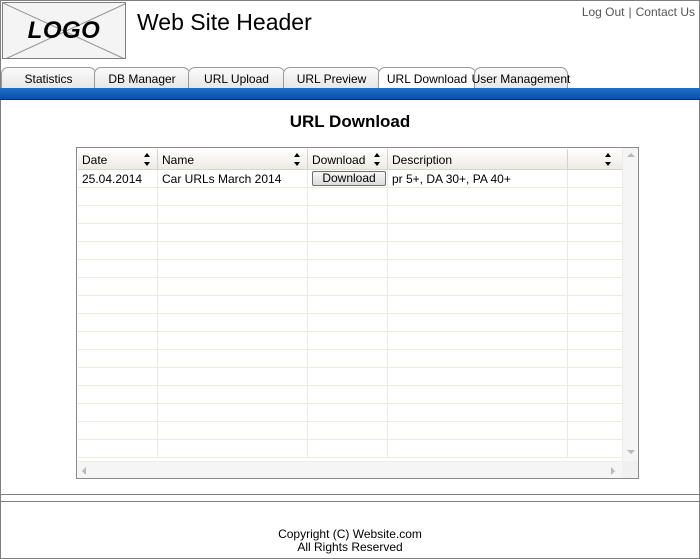 This screenshot has width=700, height=559. What do you see at coordinates (630, 305) in the screenshot?
I see `vertical-scrollbar` at bounding box center [630, 305].